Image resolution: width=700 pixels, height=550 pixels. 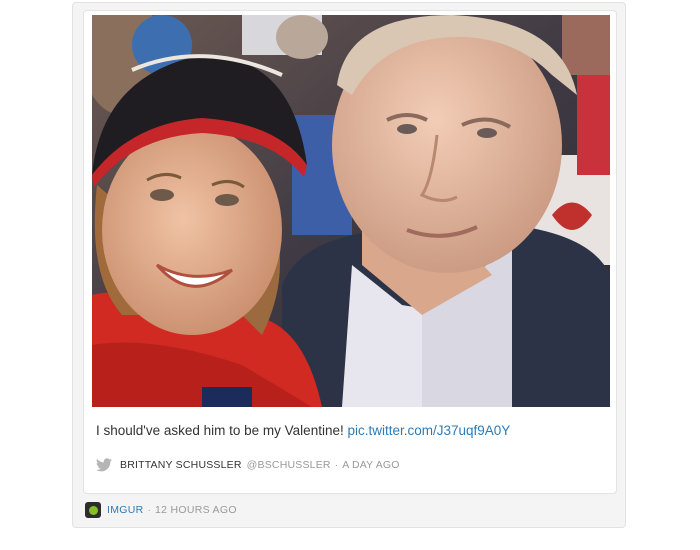 I want to click on imgur-icon, so click(x=93, y=510).